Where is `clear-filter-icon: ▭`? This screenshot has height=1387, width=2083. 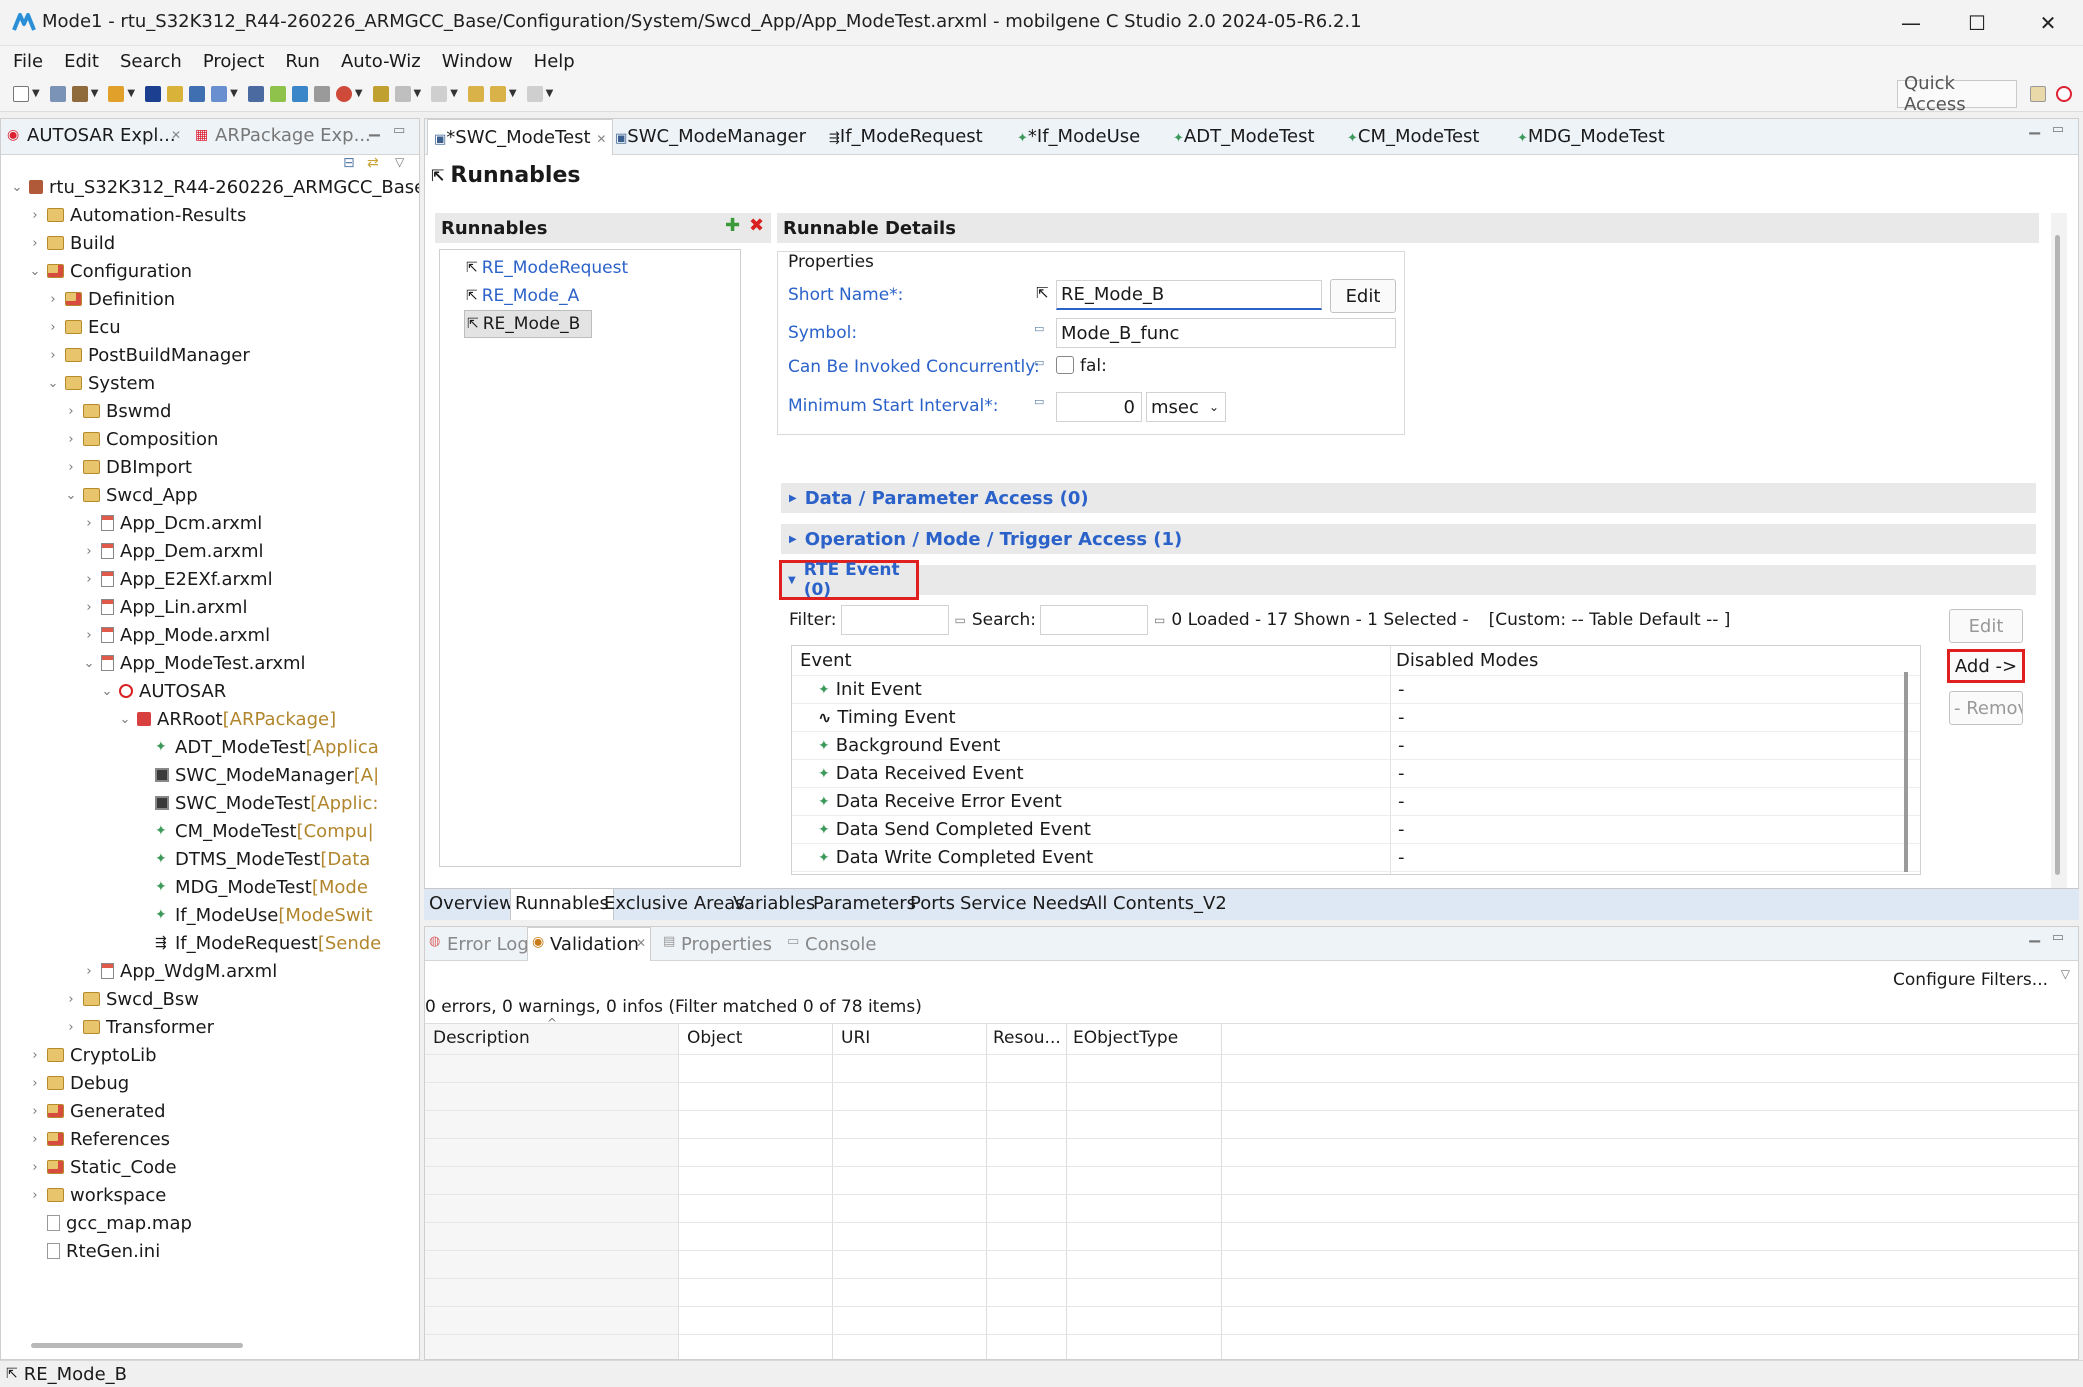 clear-filter-icon: ▭ is located at coordinates (960, 620).